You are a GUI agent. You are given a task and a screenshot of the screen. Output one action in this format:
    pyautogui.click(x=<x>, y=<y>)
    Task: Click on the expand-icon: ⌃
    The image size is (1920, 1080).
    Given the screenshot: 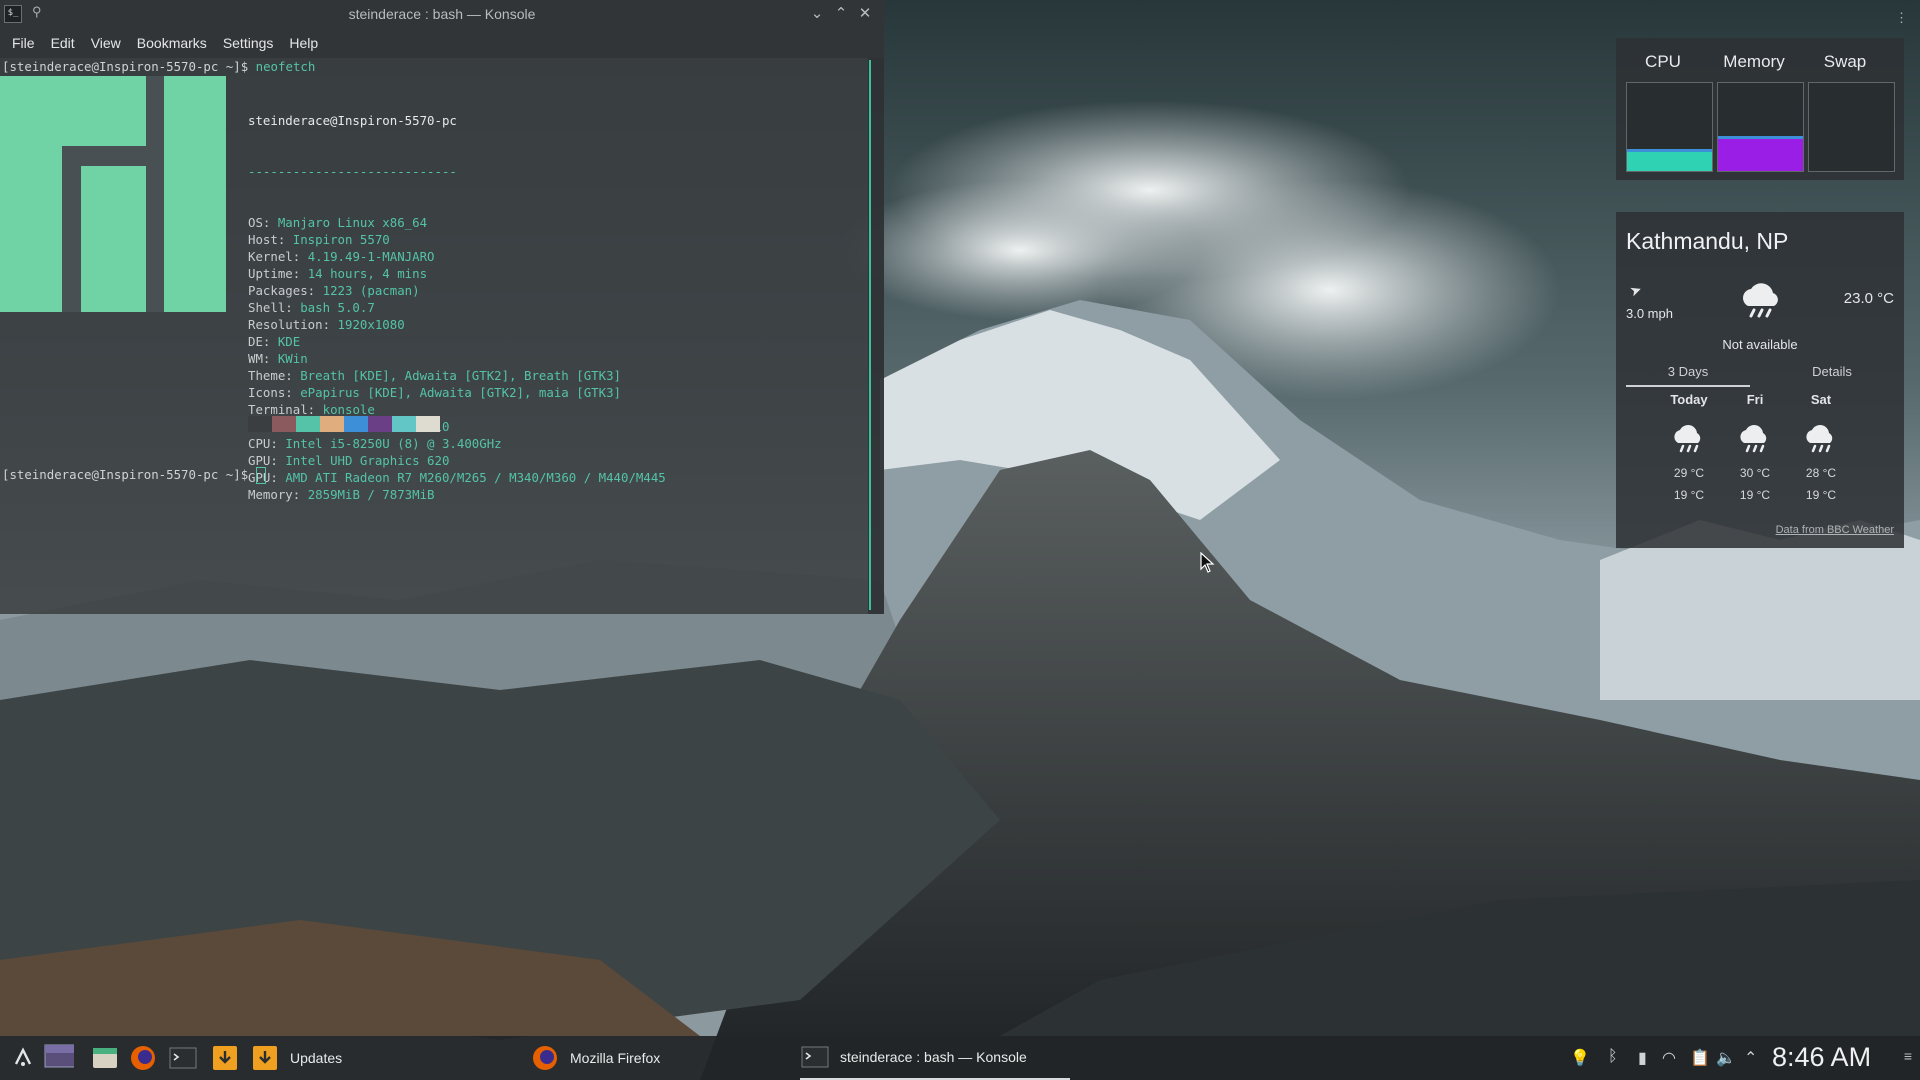 What is the action you would take?
    pyautogui.click(x=1750, y=1058)
    